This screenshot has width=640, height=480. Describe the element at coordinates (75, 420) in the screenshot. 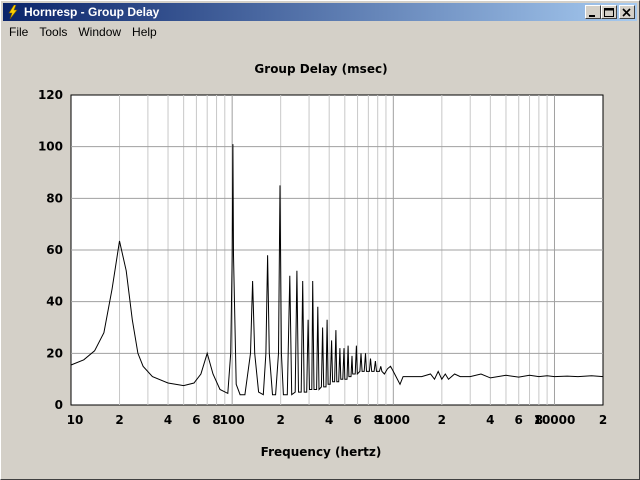

I see `x-tick-label: 10` at that location.